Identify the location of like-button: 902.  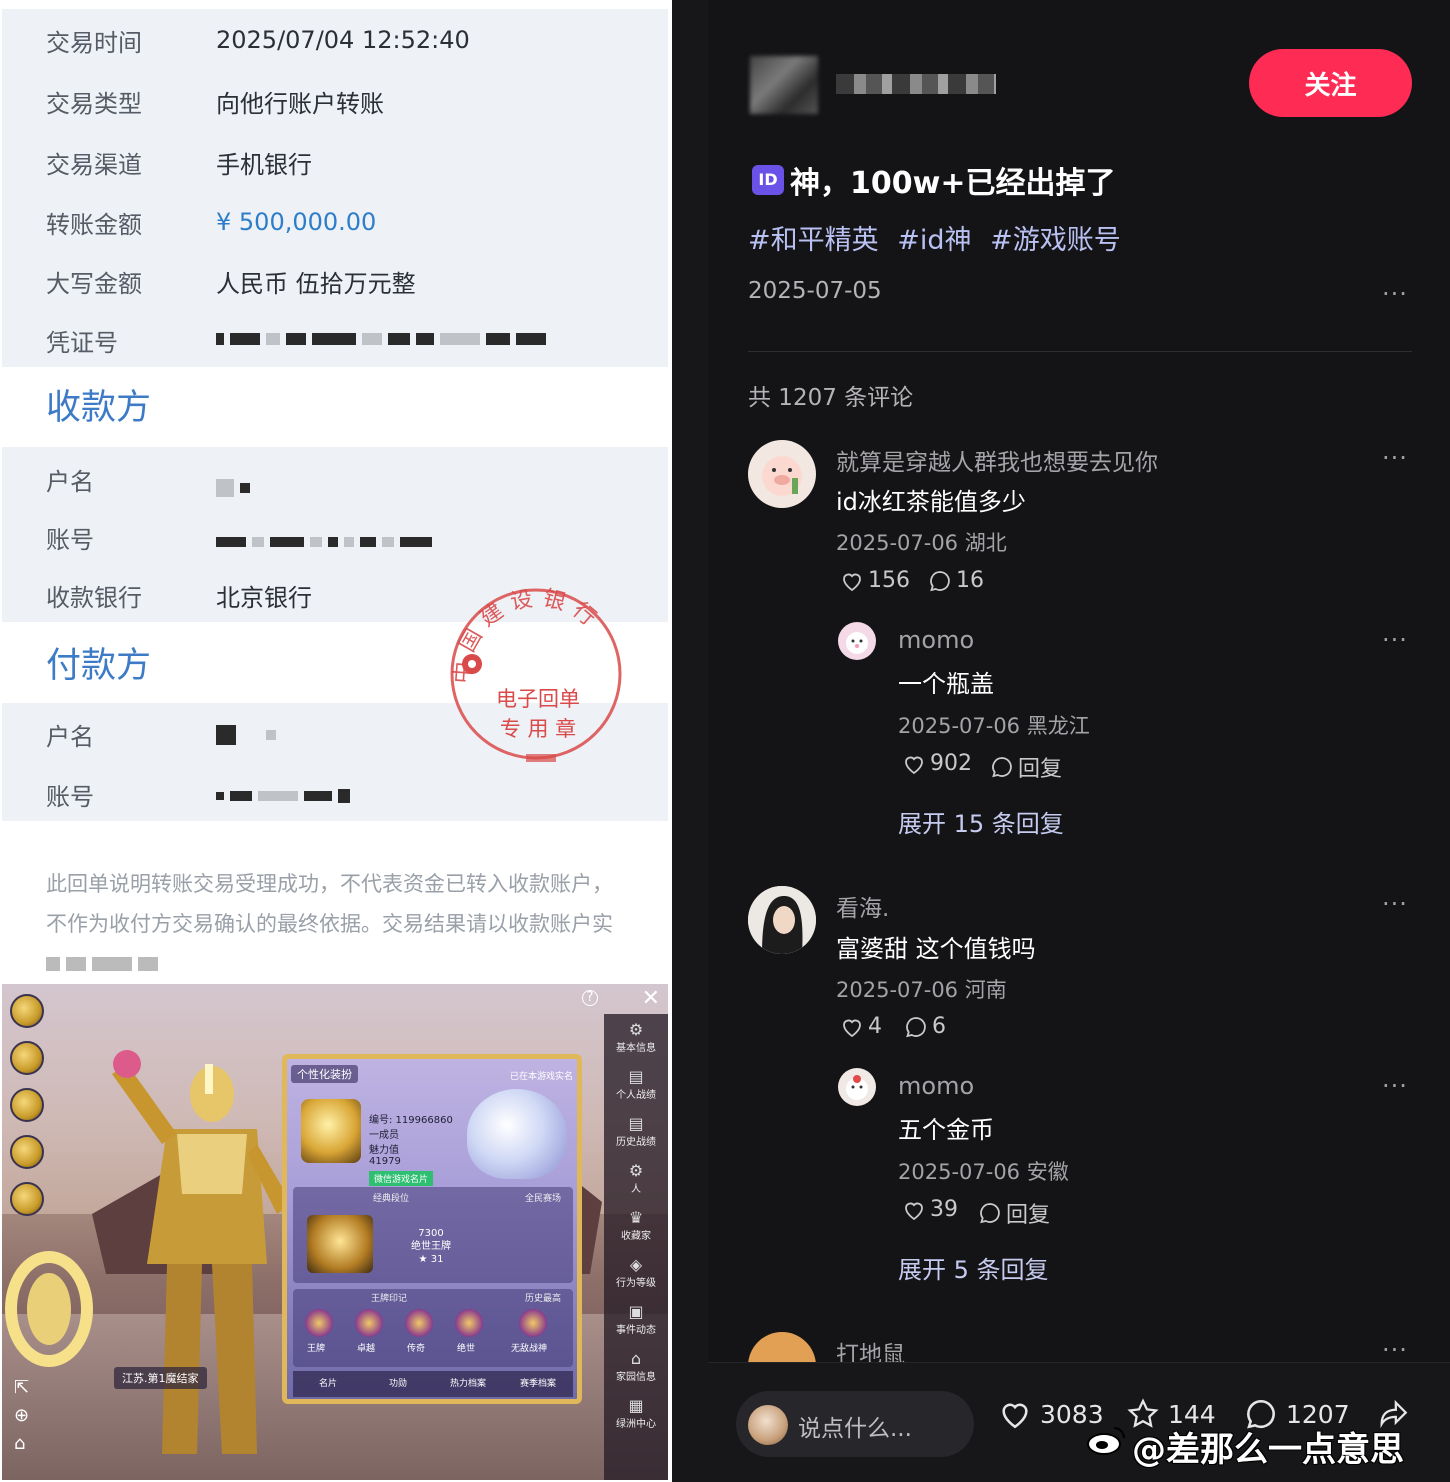
(937, 763).